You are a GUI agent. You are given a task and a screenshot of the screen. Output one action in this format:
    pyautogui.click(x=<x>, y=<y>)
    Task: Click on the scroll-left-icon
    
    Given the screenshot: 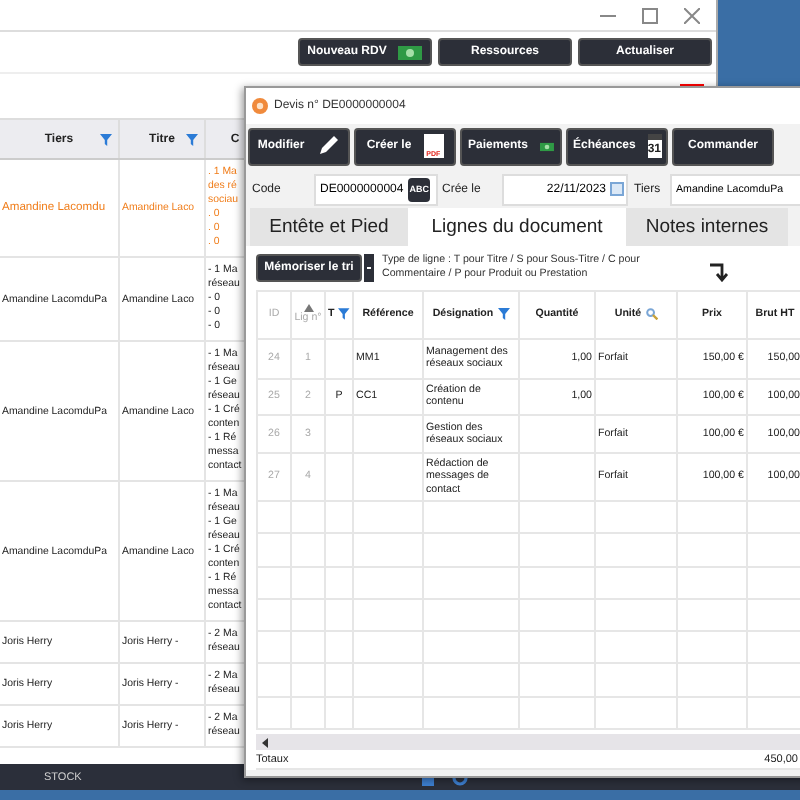 What is the action you would take?
    pyautogui.click(x=266, y=742)
    